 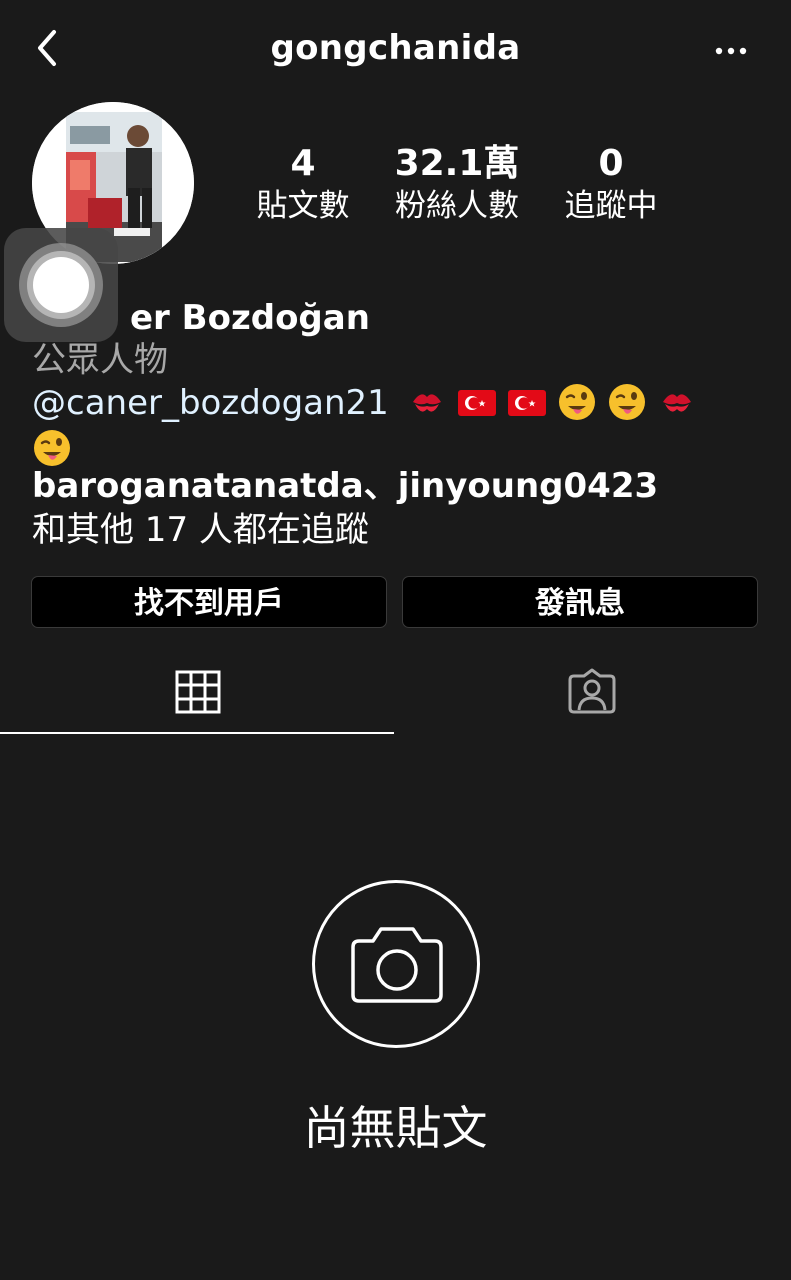 I want to click on more-horizontal-icon, so click(x=731, y=51).